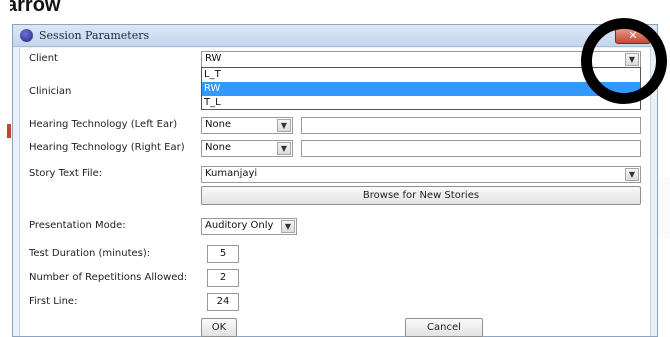  What do you see at coordinates (5, 168) in the screenshot?
I see `backdrop-edge` at bounding box center [5, 168].